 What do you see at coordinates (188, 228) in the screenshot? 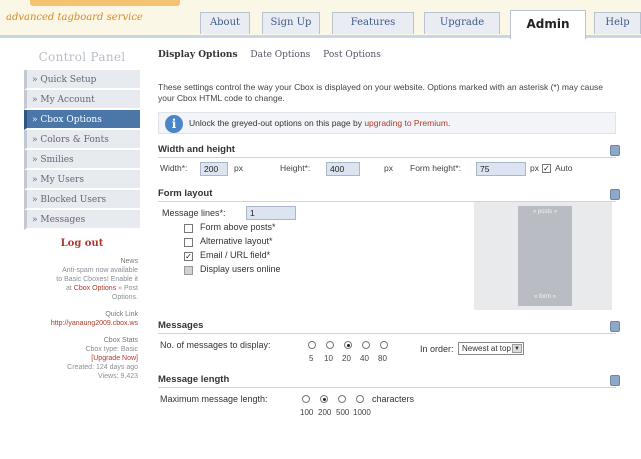
I see `form-above-posts-checkbox` at bounding box center [188, 228].